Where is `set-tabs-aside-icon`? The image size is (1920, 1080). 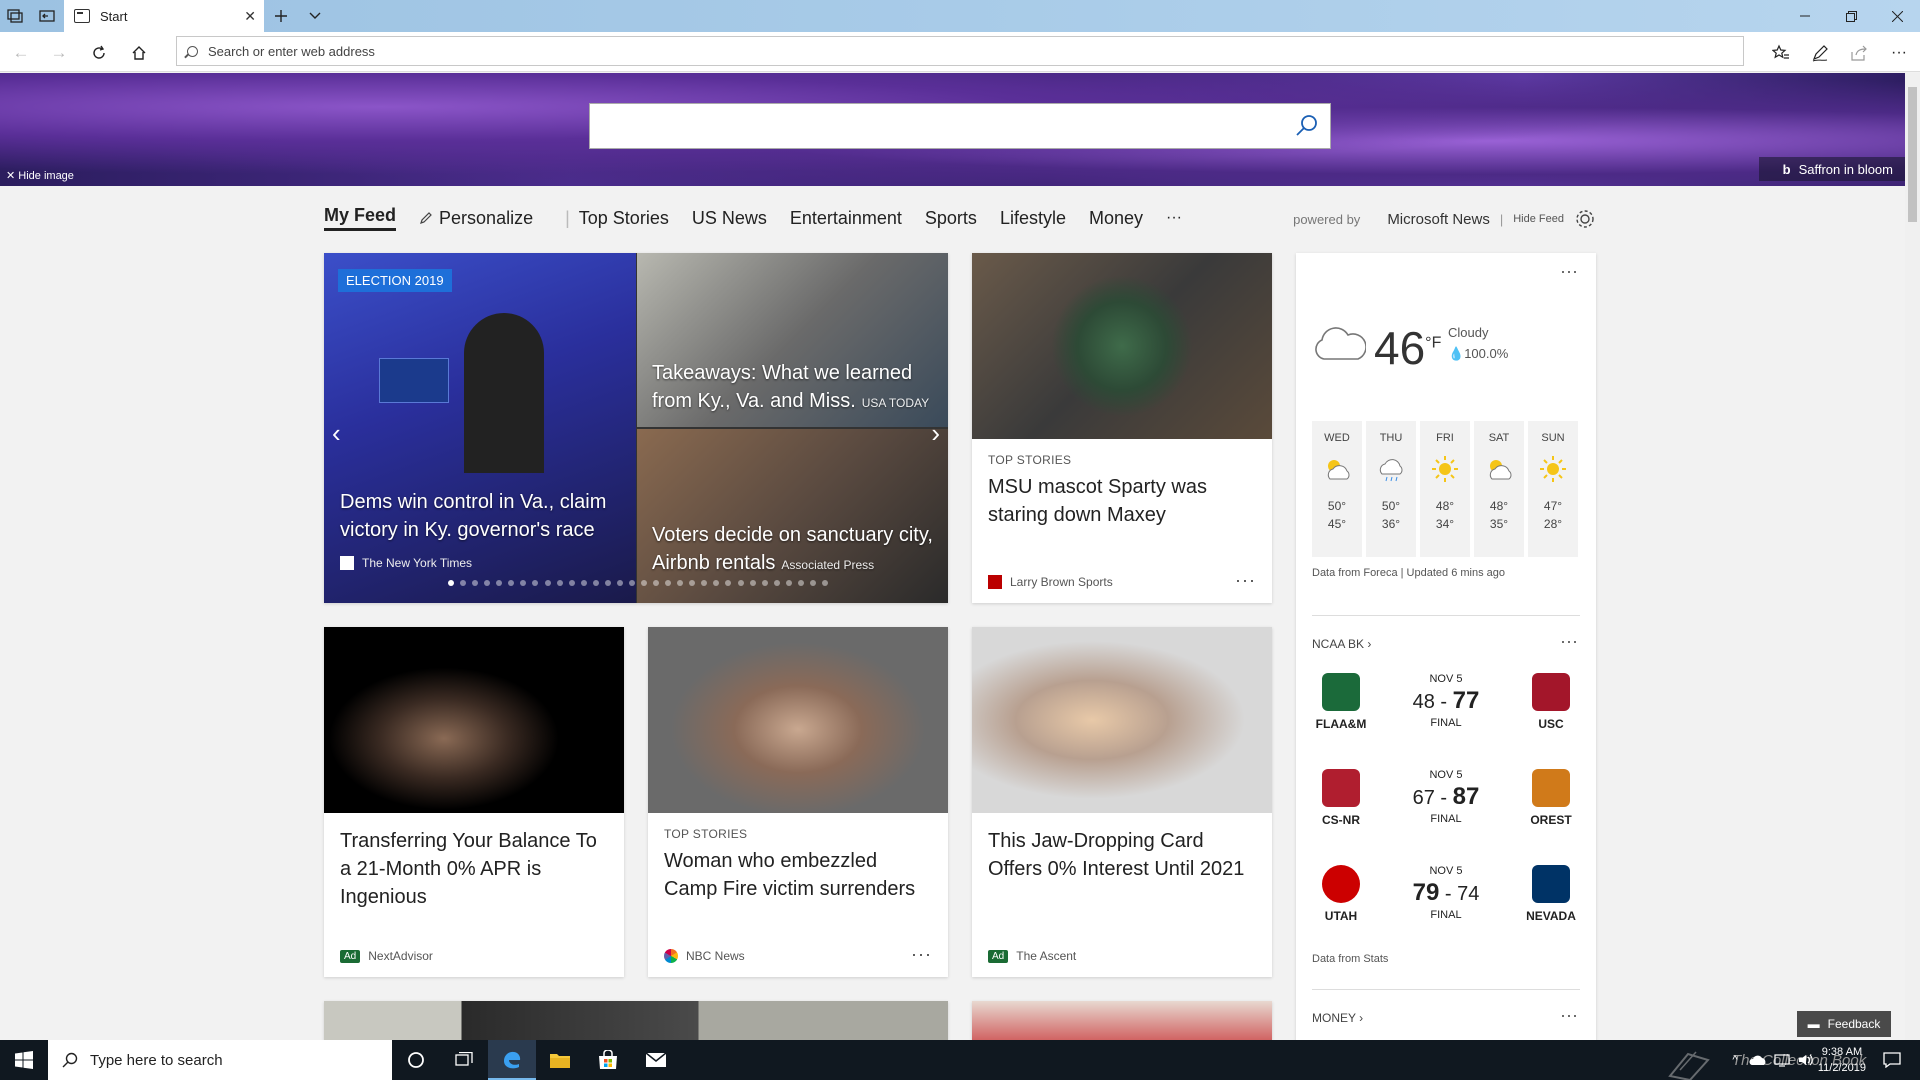
set-tabs-aside-icon is located at coordinates (47, 16).